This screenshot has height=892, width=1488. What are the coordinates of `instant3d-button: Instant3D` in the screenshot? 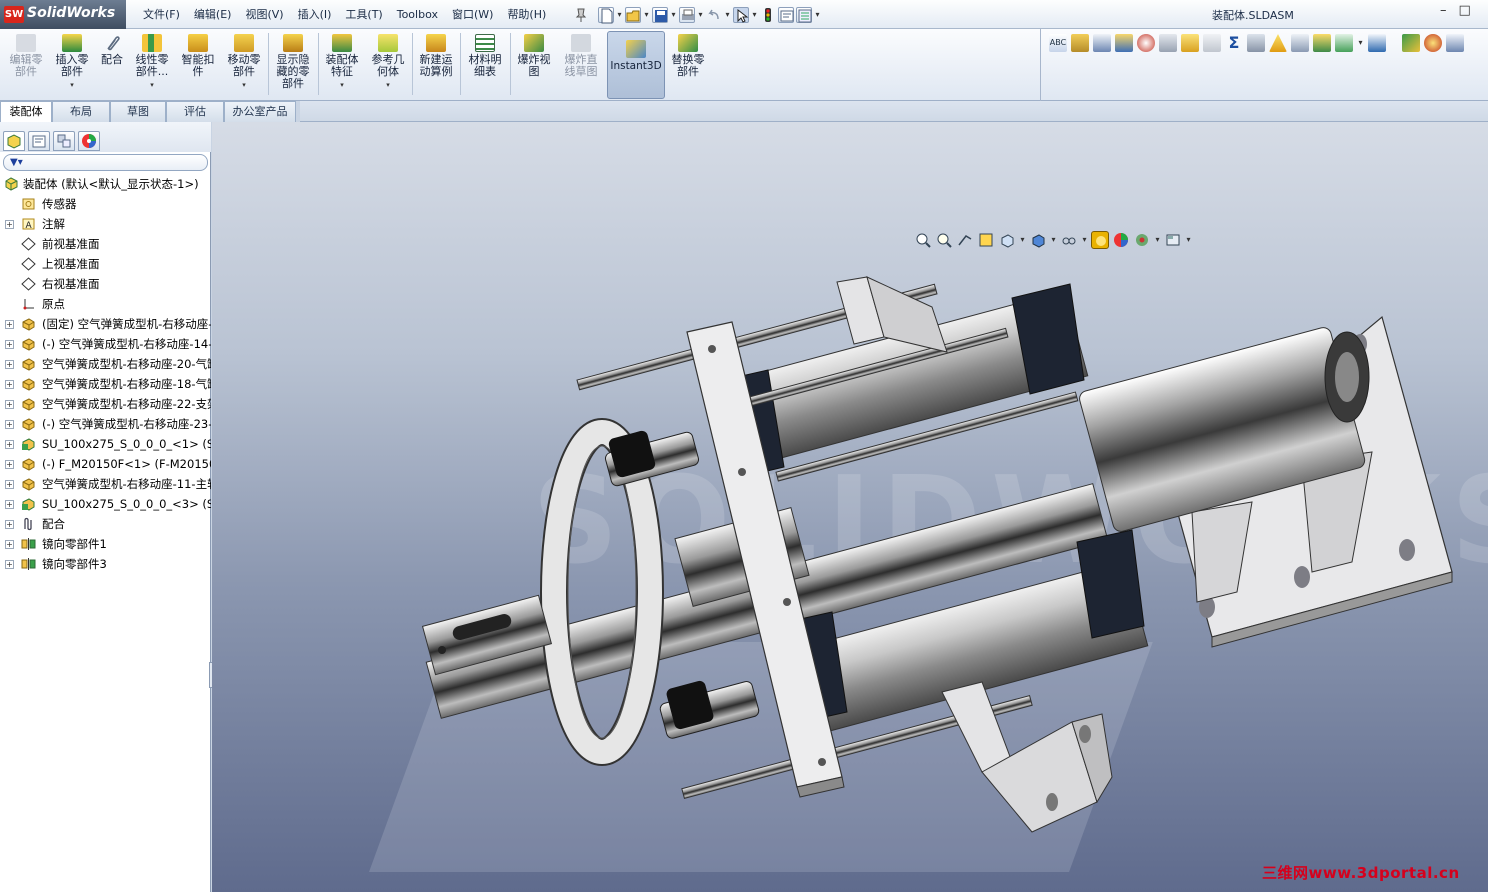 It's located at (636, 65).